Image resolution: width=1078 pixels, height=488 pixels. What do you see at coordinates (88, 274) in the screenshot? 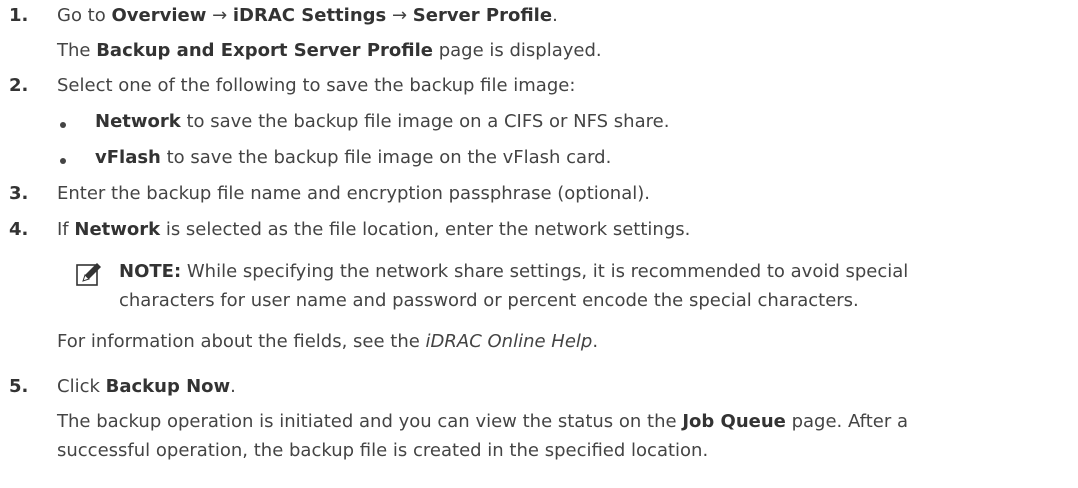
I see `pencil-note-icon` at bounding box center [88, 274].